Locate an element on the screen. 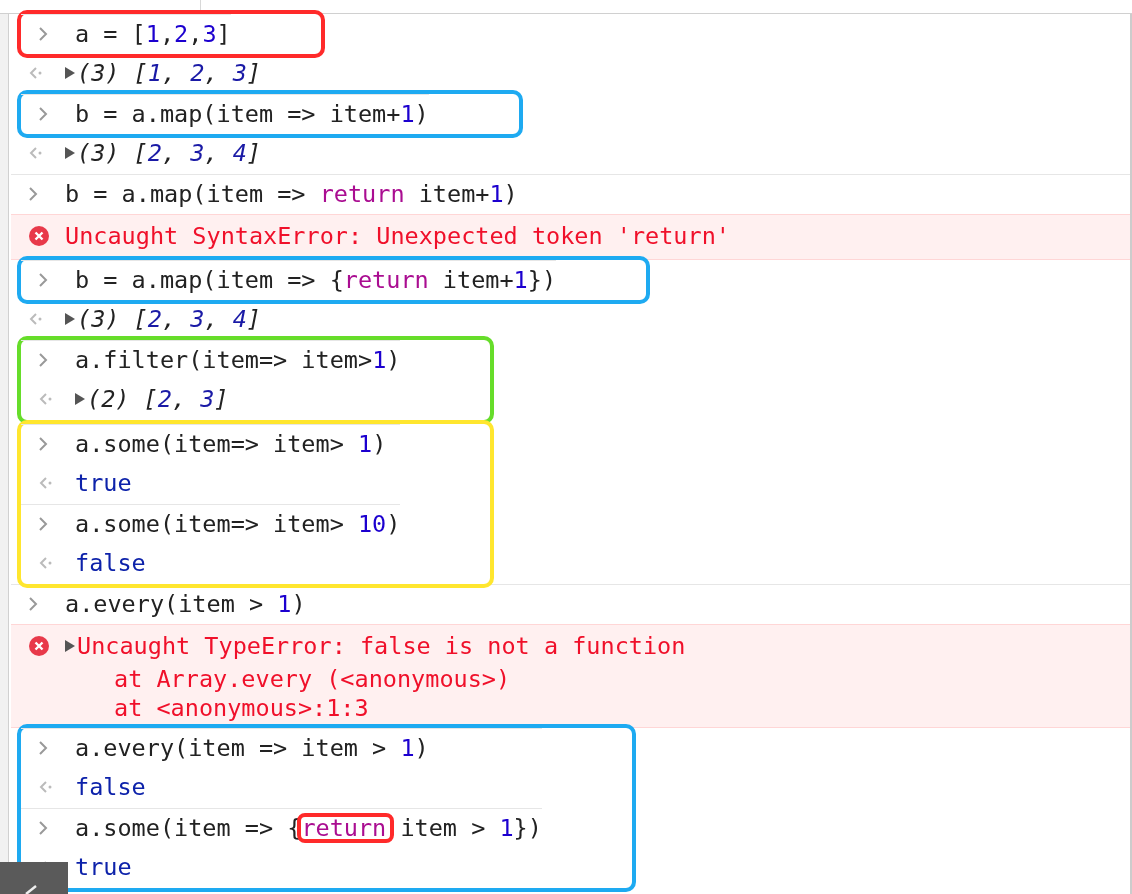 The image size is (1132, 894). console-result: (3) [1, 2, 3] is located at coordinates (169, 73).